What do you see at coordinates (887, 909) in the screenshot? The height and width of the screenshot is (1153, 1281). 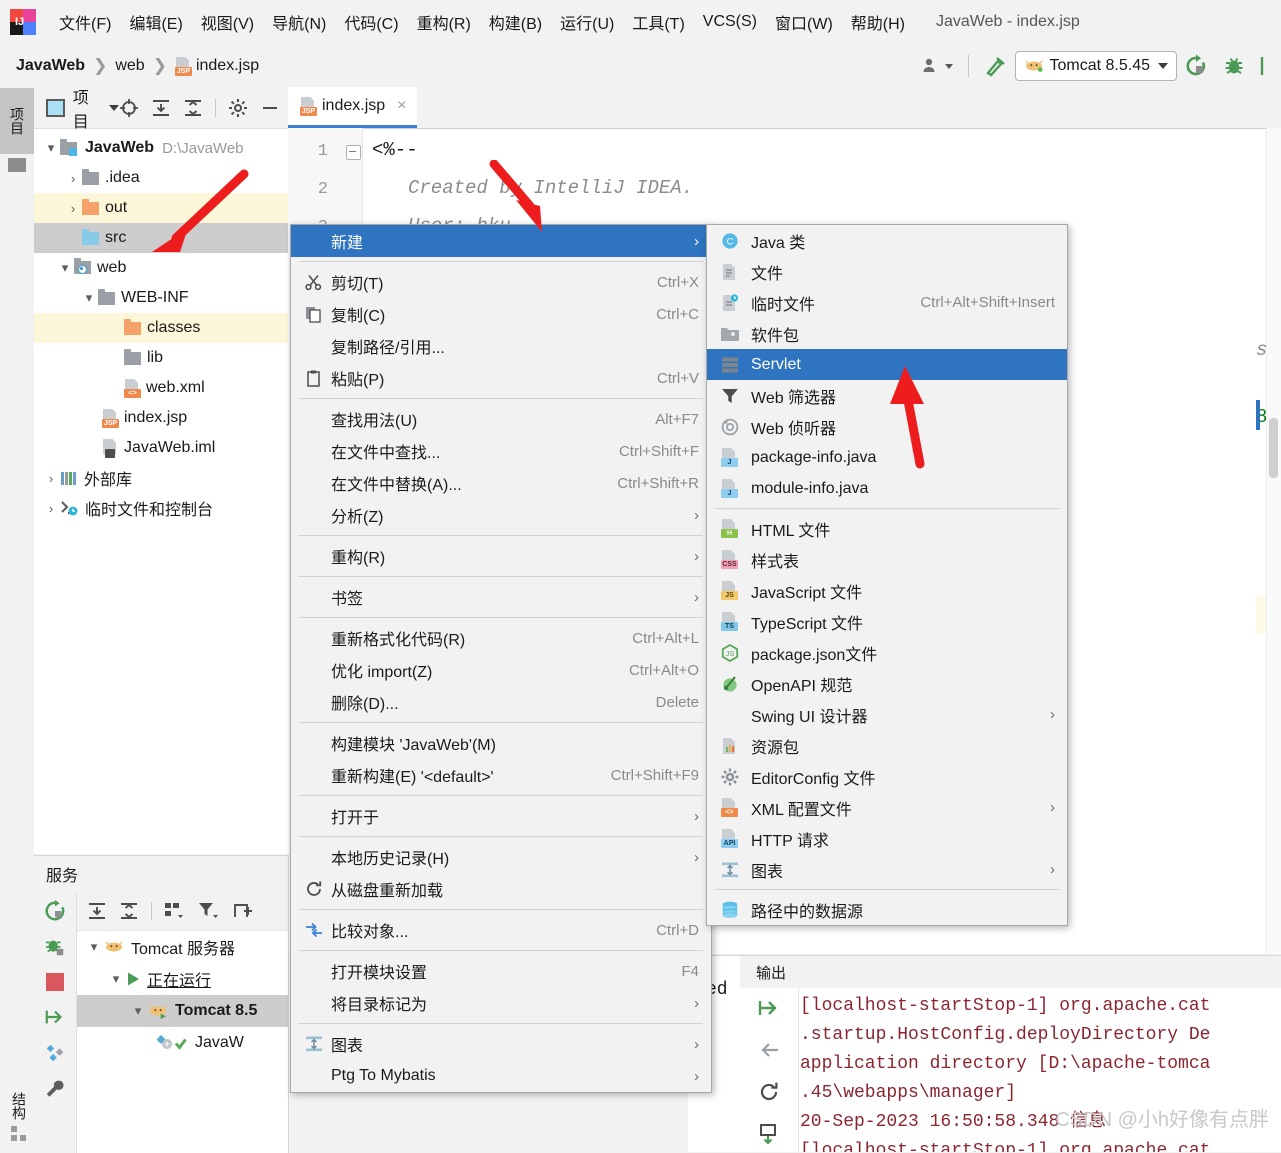 I see `submenu-item-data-source-in-path: 路径中的数据源` at bounding box center [887, 909].